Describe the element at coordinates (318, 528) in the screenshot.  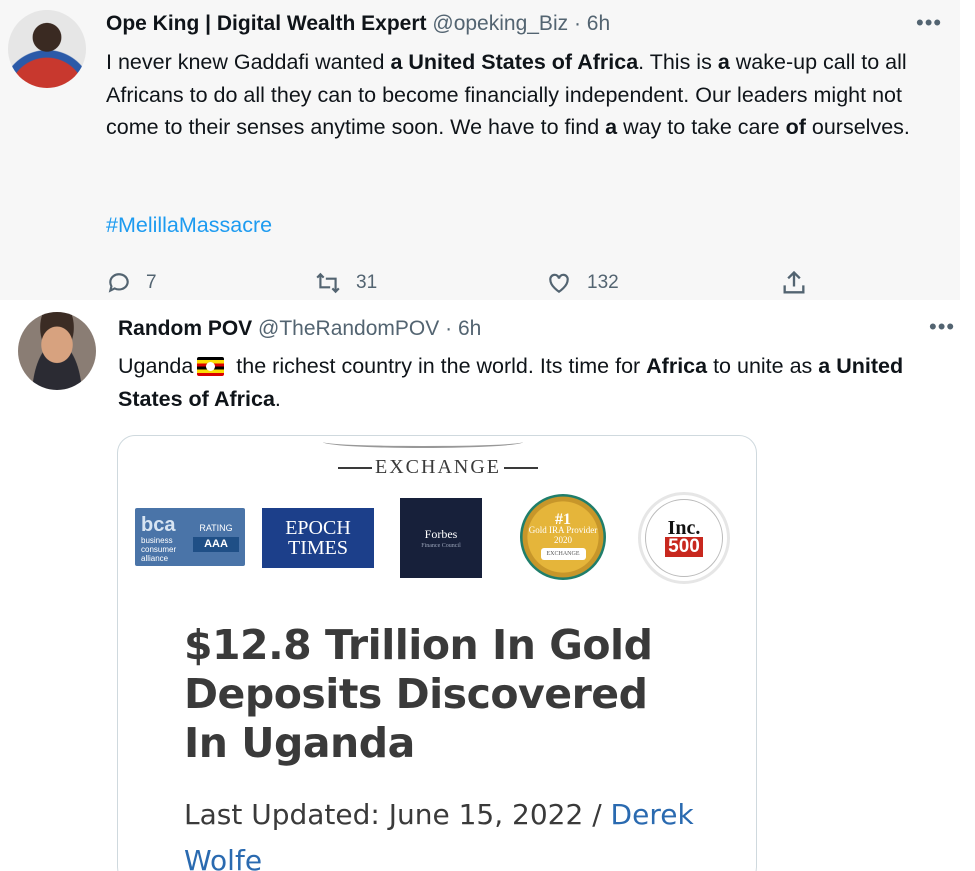
I see `epoch-line-1: EPOCH` at that location.